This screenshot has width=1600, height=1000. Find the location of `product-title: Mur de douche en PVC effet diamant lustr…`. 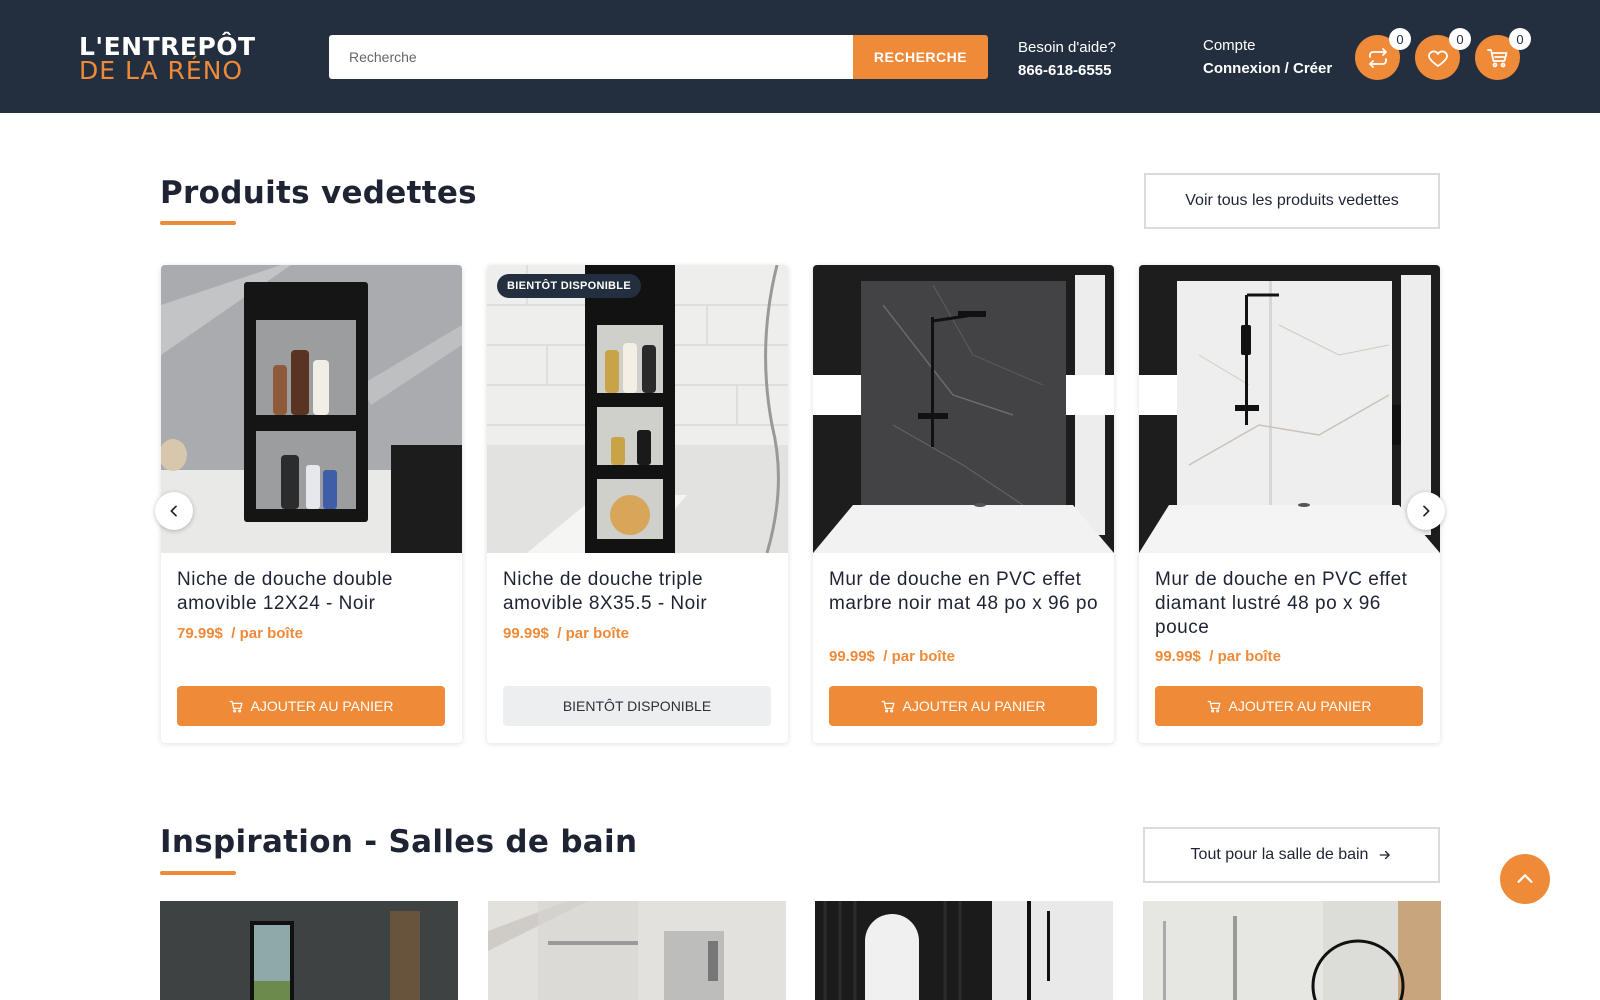

product-title: Mur de douche en PVC effet diamant lustr… is located at coordinates (1291, 604).